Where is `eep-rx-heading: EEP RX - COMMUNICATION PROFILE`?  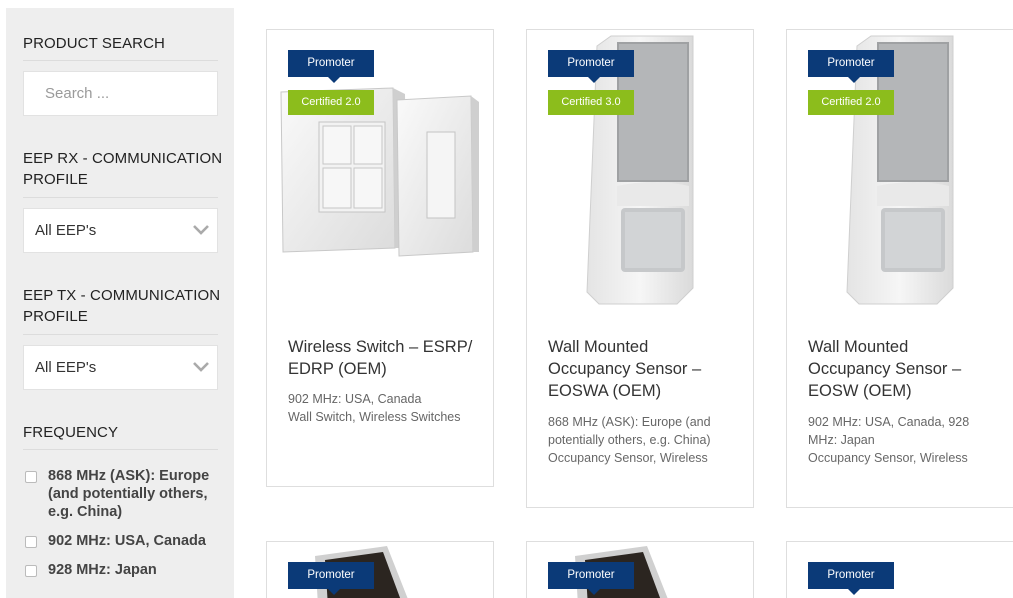 eep-rx-heading: EEP RX - COMMUNICATION PROFILE is located at coordinates (122, 169).